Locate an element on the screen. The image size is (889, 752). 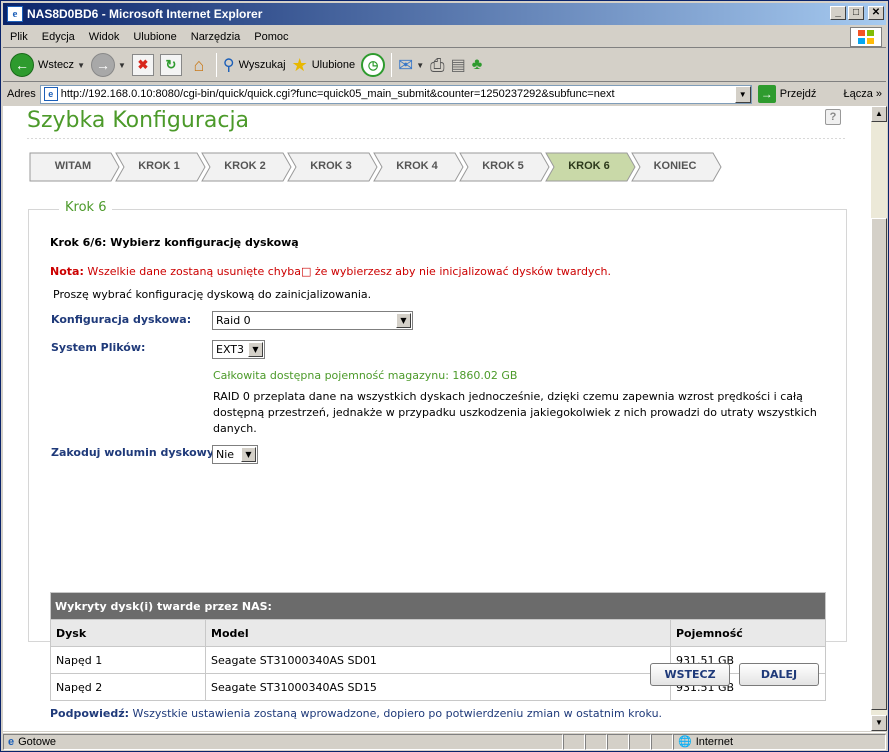
mail-button: ✉ ▼ is located at coordinates (411, 65).